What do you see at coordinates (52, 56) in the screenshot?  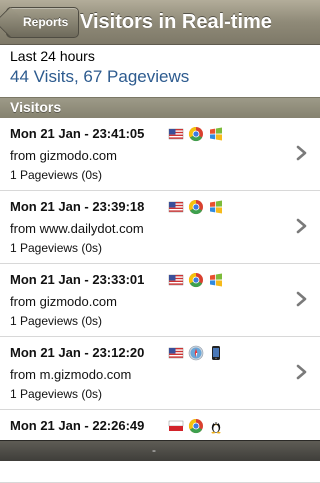 I see `summary-period-label: Last 24 hours` at bounding box center [52, 56].